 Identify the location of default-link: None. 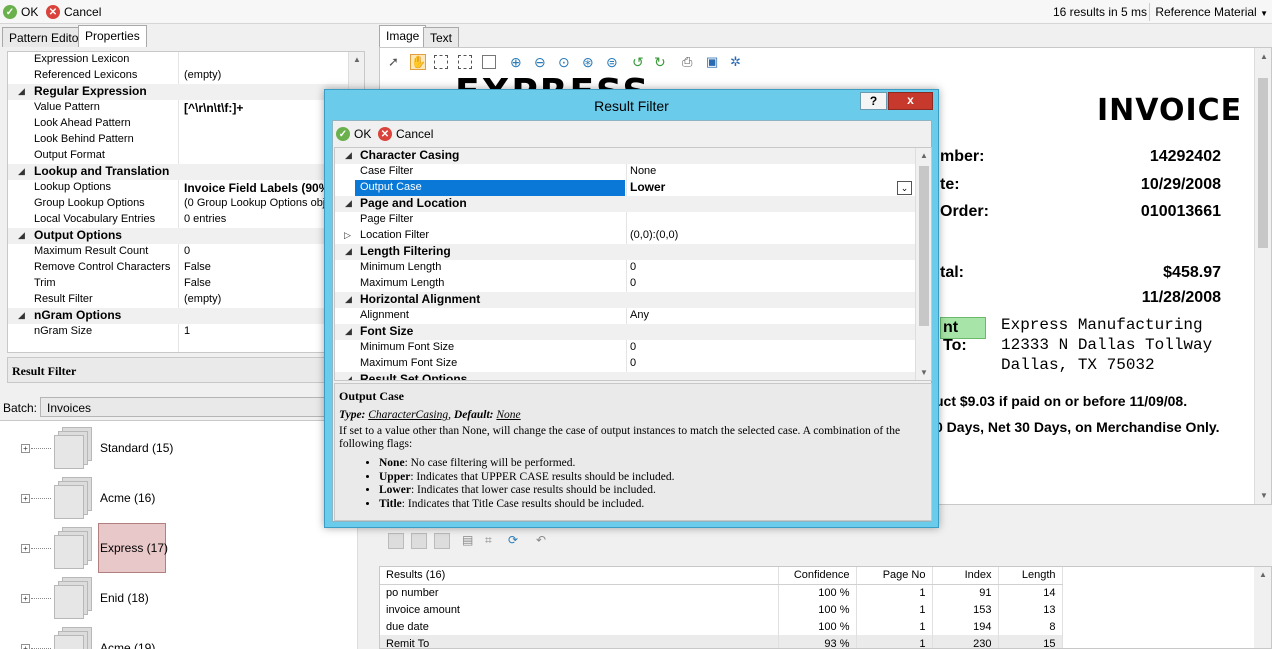
(508, 415).